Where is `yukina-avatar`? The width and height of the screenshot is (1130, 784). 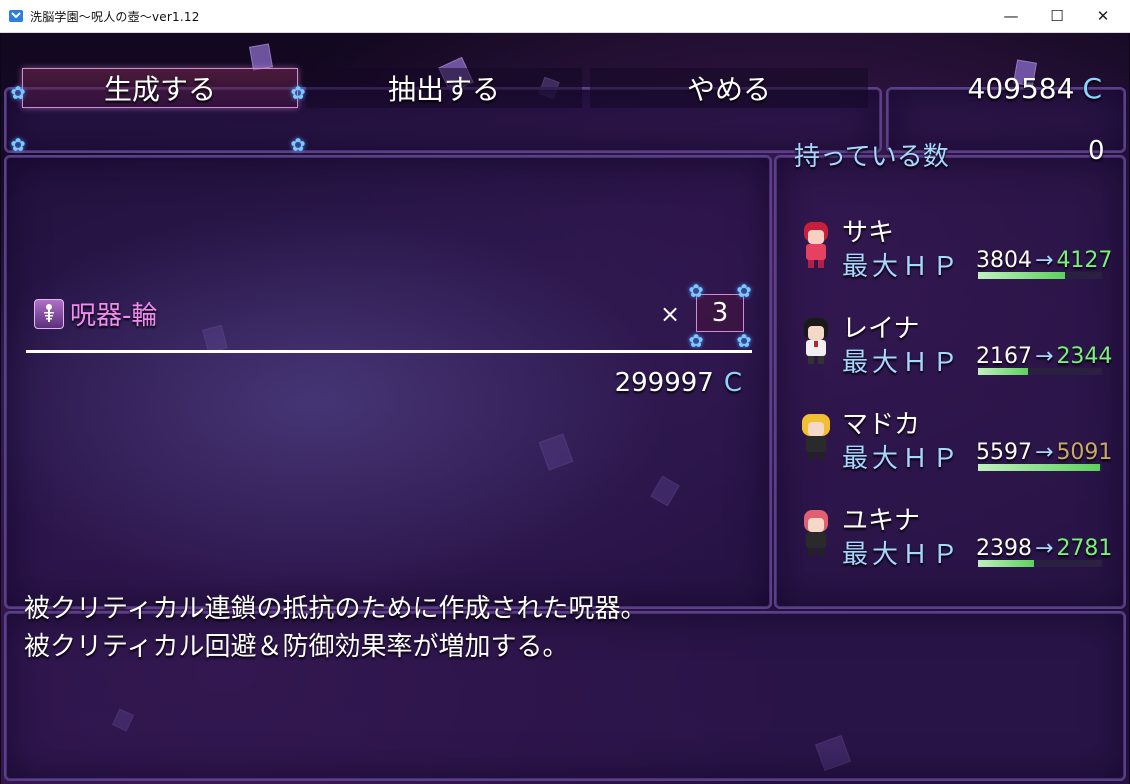 yukina-avatar is located at coordinates (816, 533).